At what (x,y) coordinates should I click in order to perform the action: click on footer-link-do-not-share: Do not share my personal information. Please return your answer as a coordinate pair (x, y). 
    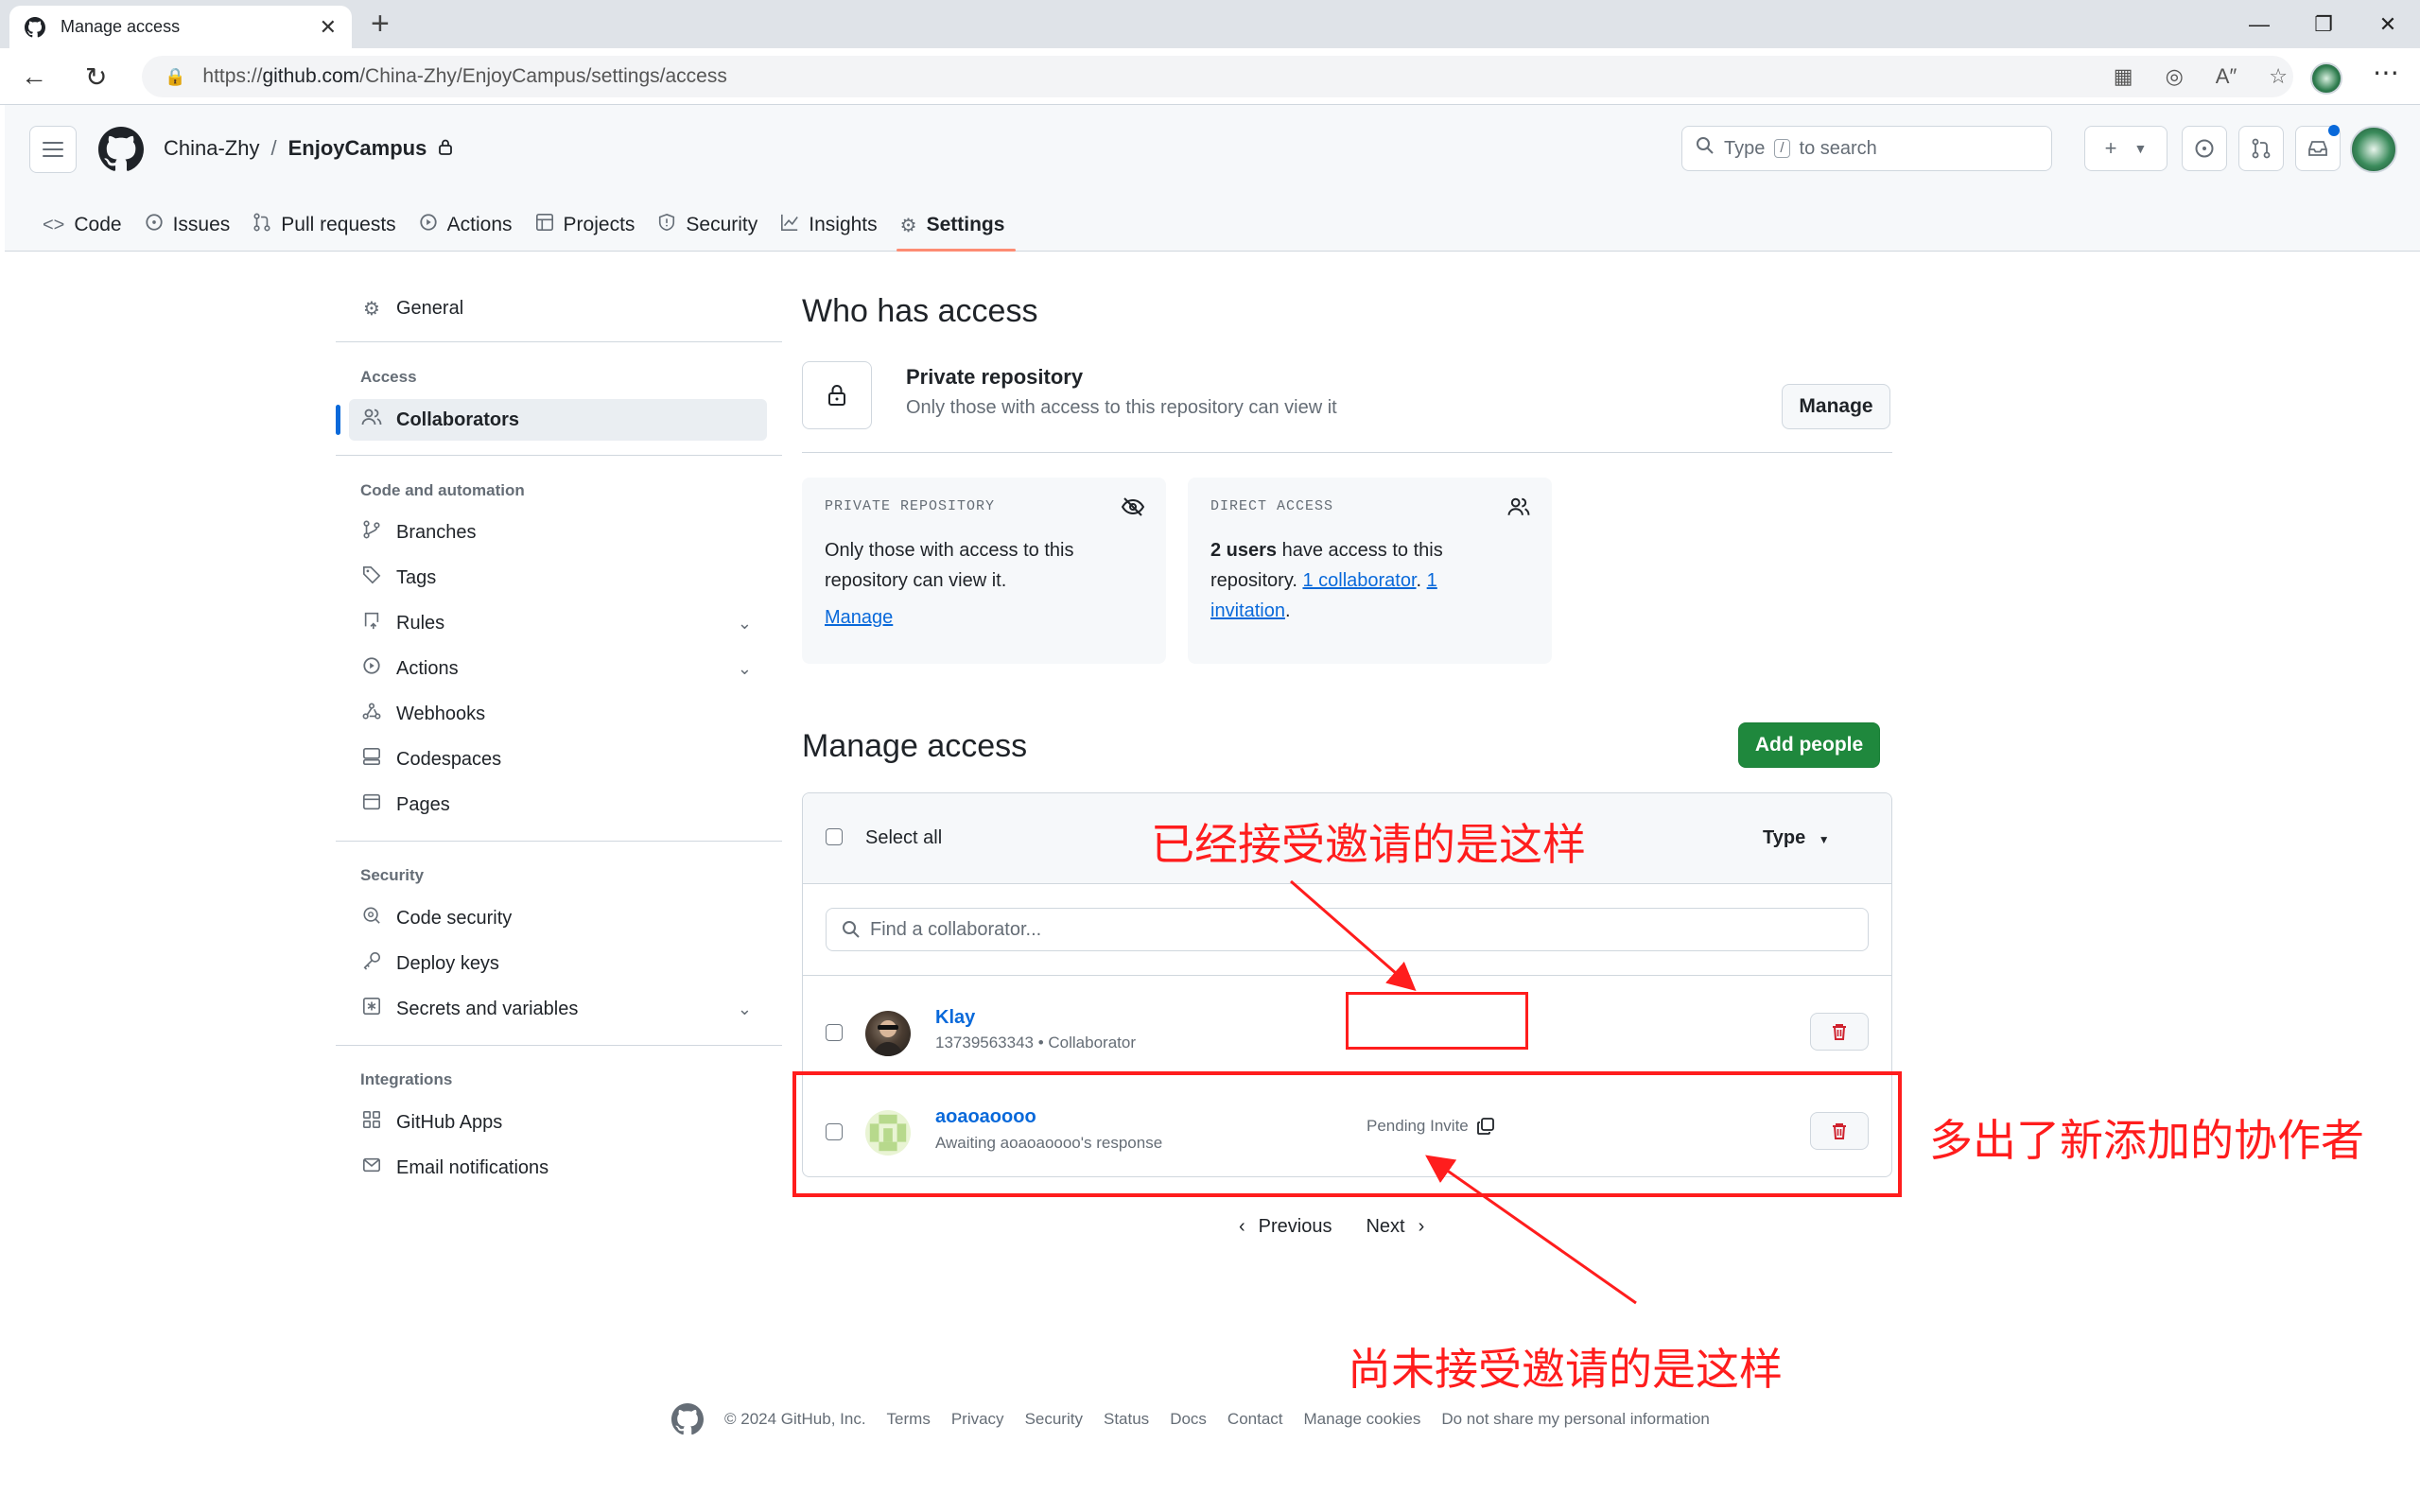
    Looking at the image, I should click on (1575, 1419).